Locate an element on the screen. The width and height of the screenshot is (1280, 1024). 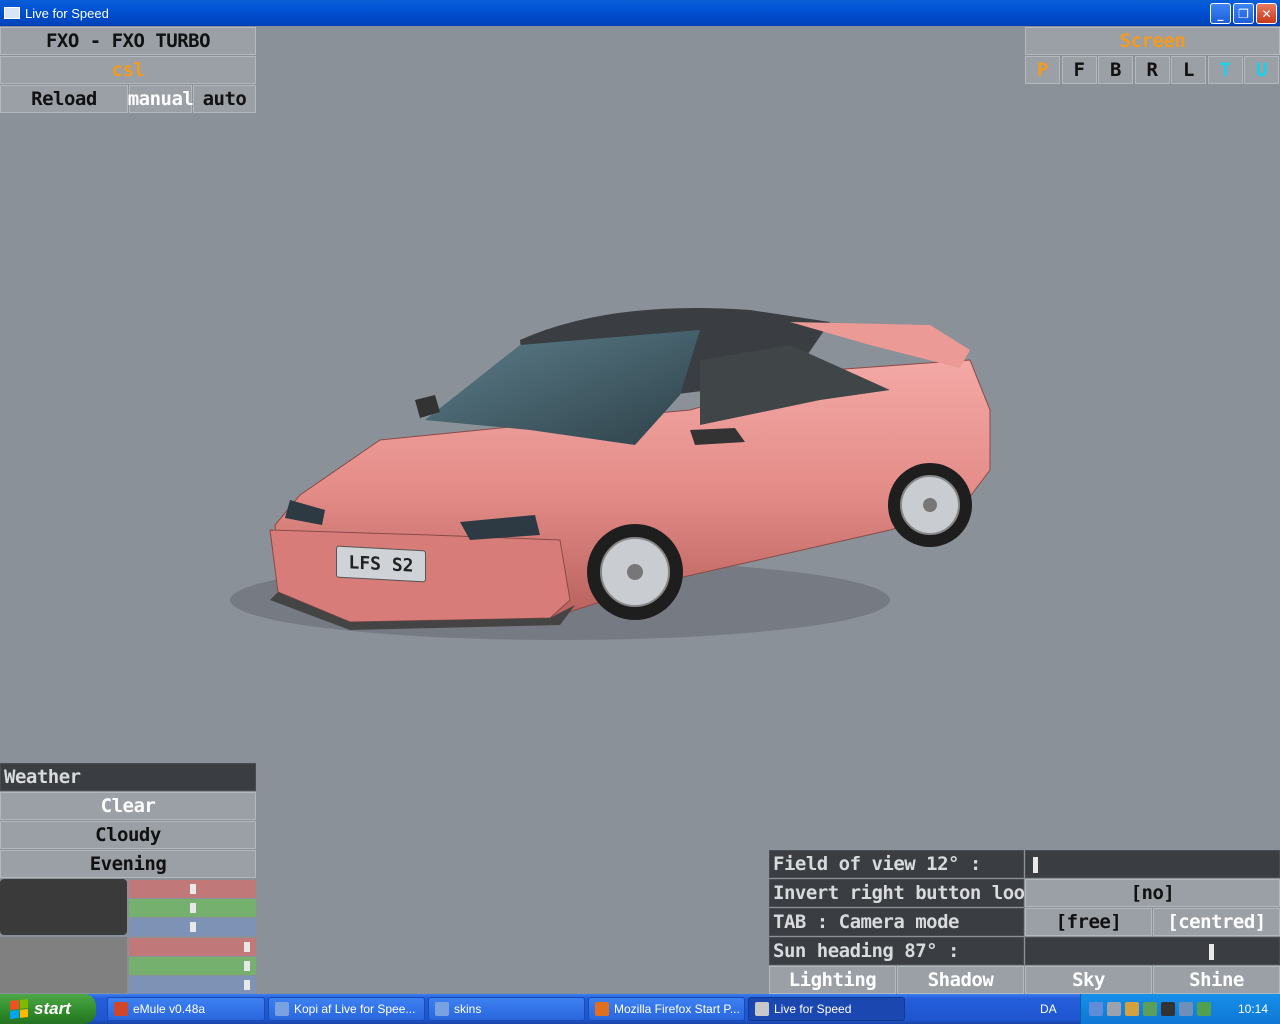
ambient-red-slider-knob is located at coordinates (192, 889).